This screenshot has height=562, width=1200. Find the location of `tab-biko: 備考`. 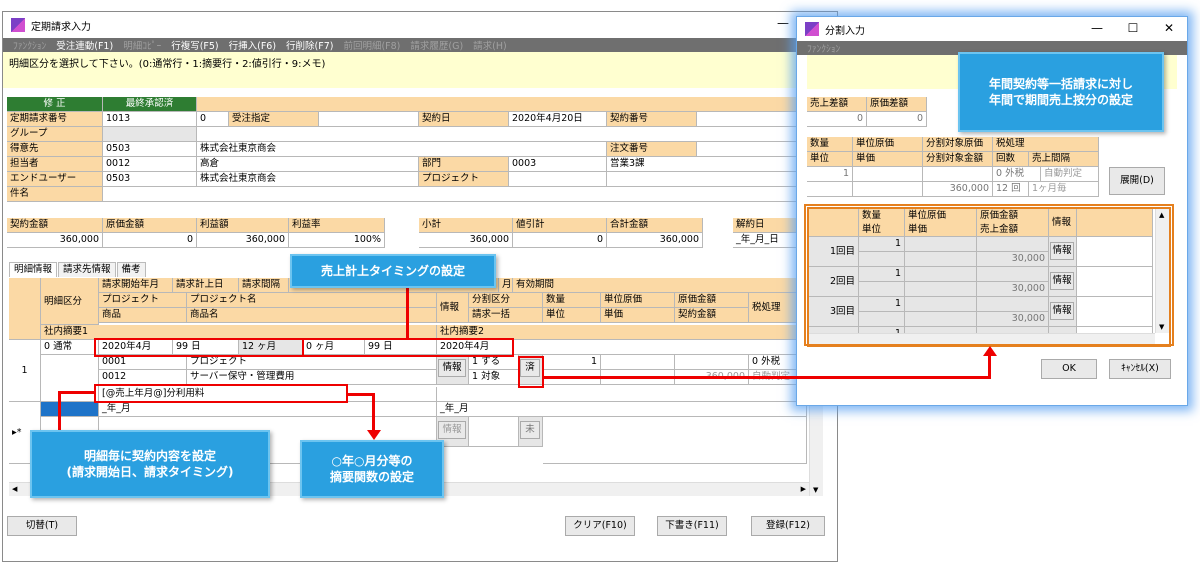

tab-biko: 備考 is located at coordinates (131, 269).